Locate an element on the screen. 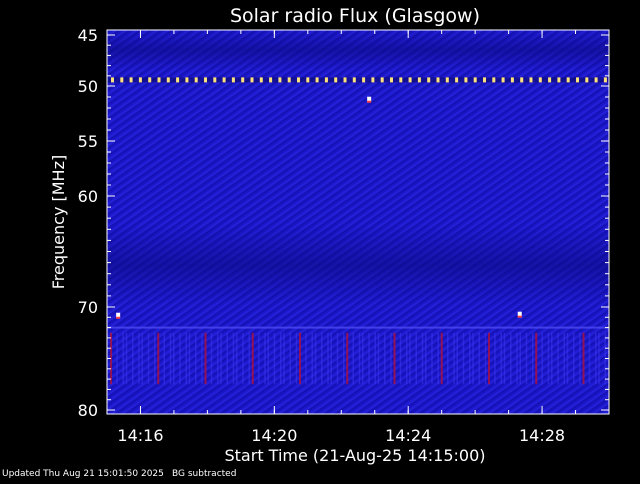 This screenshot has height=484, width=640. x-tick-label: 14:28 is located at coordinates (542, 435).